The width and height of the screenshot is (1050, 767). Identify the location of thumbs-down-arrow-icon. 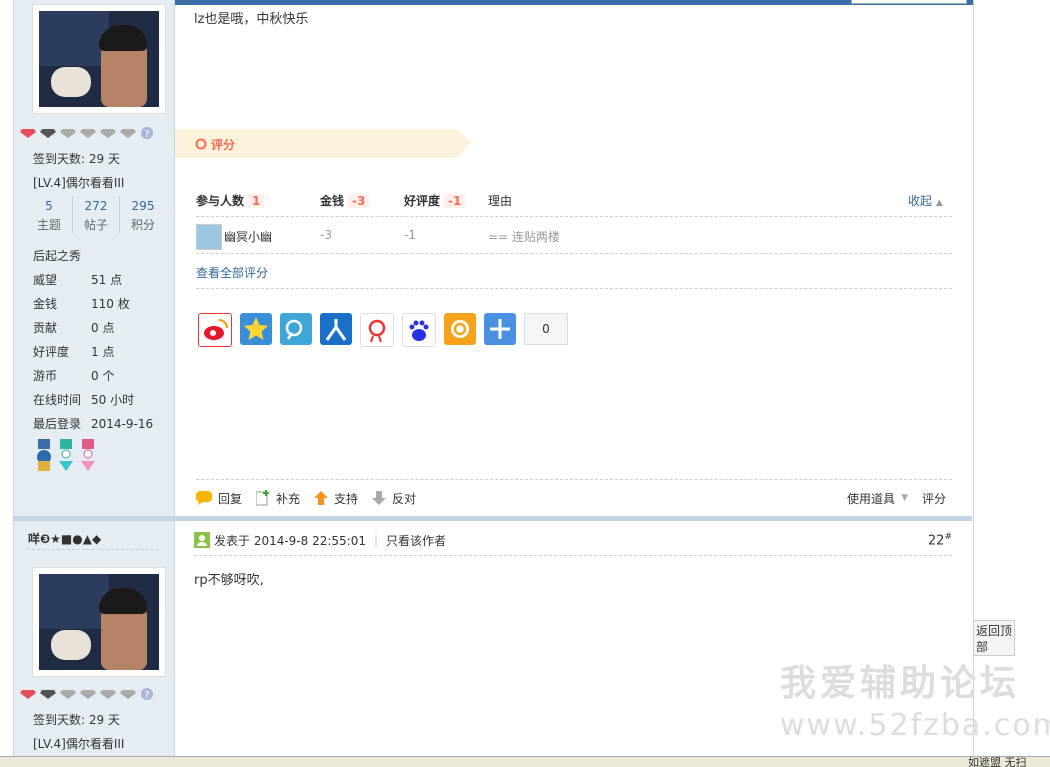
(379, 498).